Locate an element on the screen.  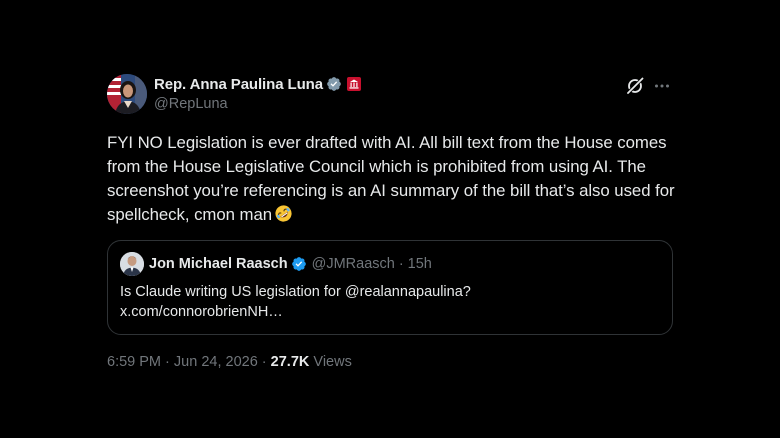
quoted-timestamp: 15h is located at coordinates (420, 264).